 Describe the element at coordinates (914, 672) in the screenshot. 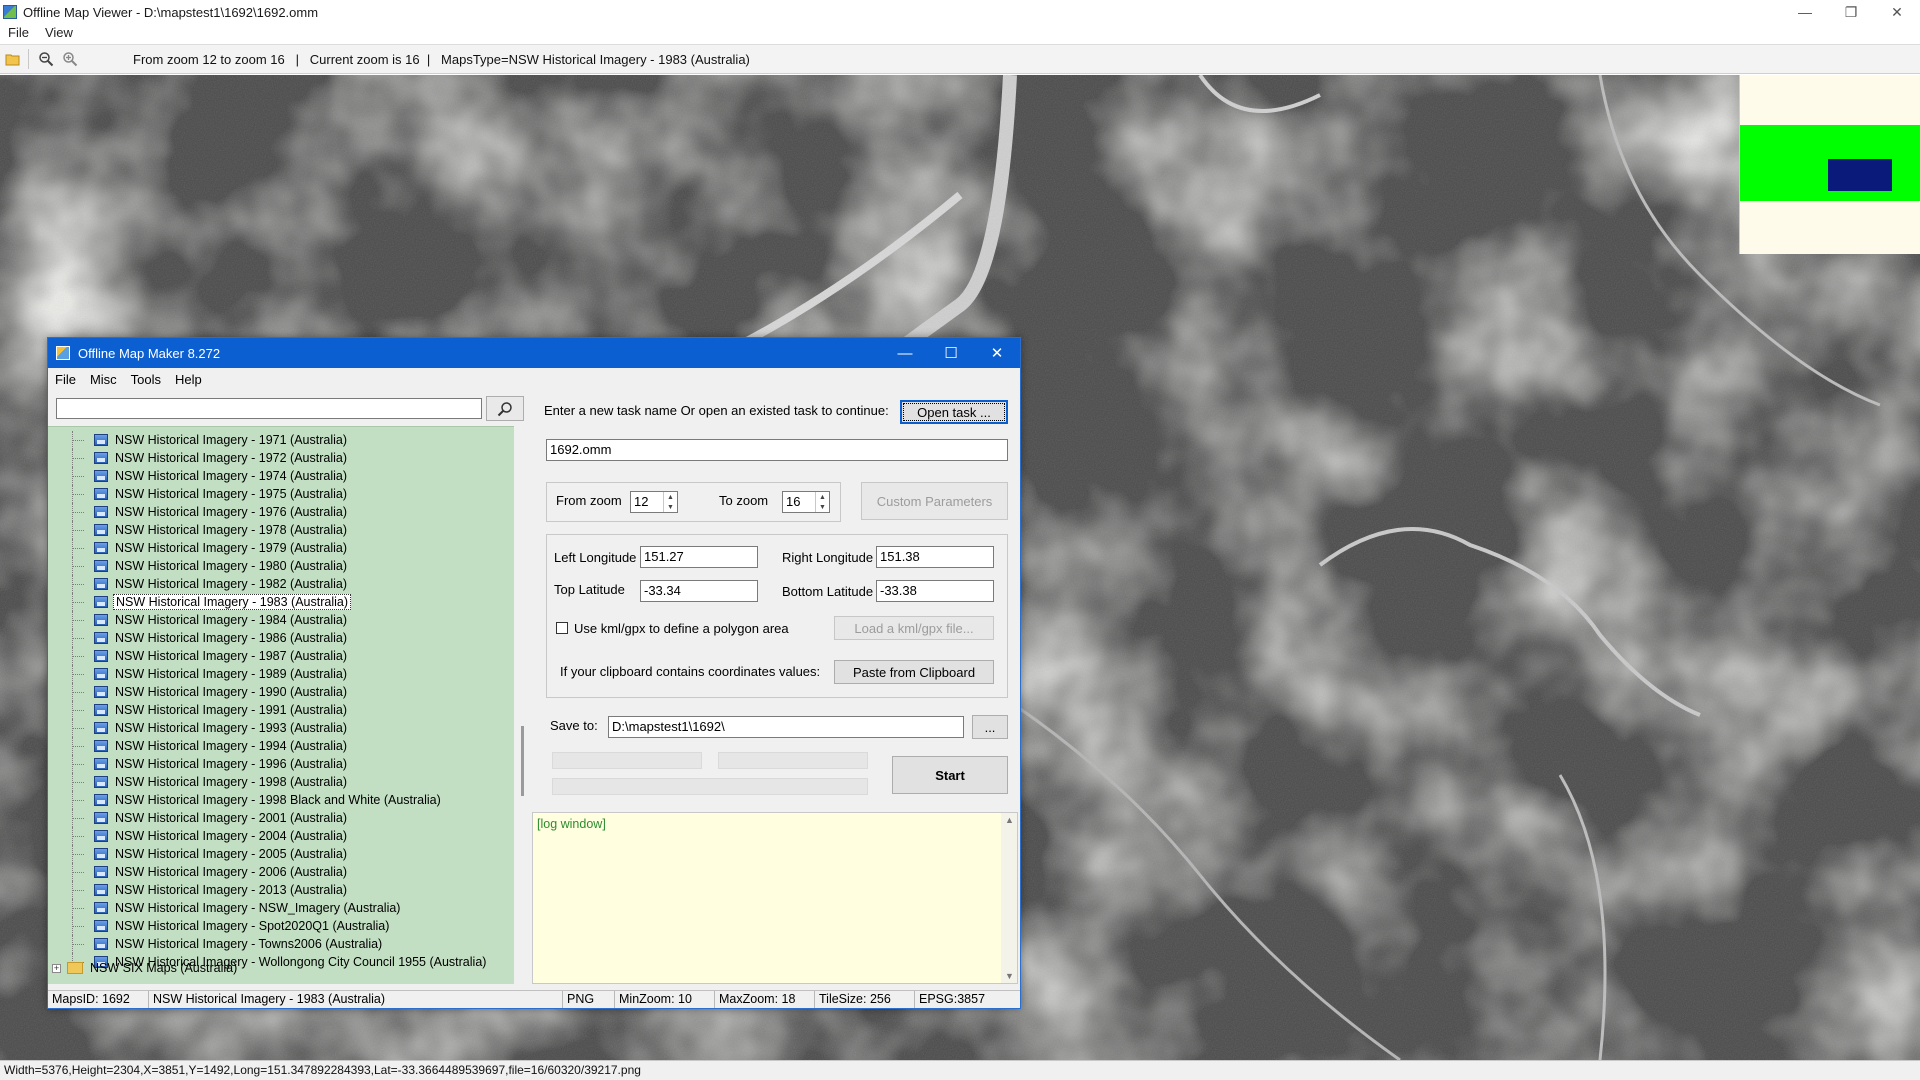

I see `paste-from-clipboard-button: Paste from Clipboard` at that location.